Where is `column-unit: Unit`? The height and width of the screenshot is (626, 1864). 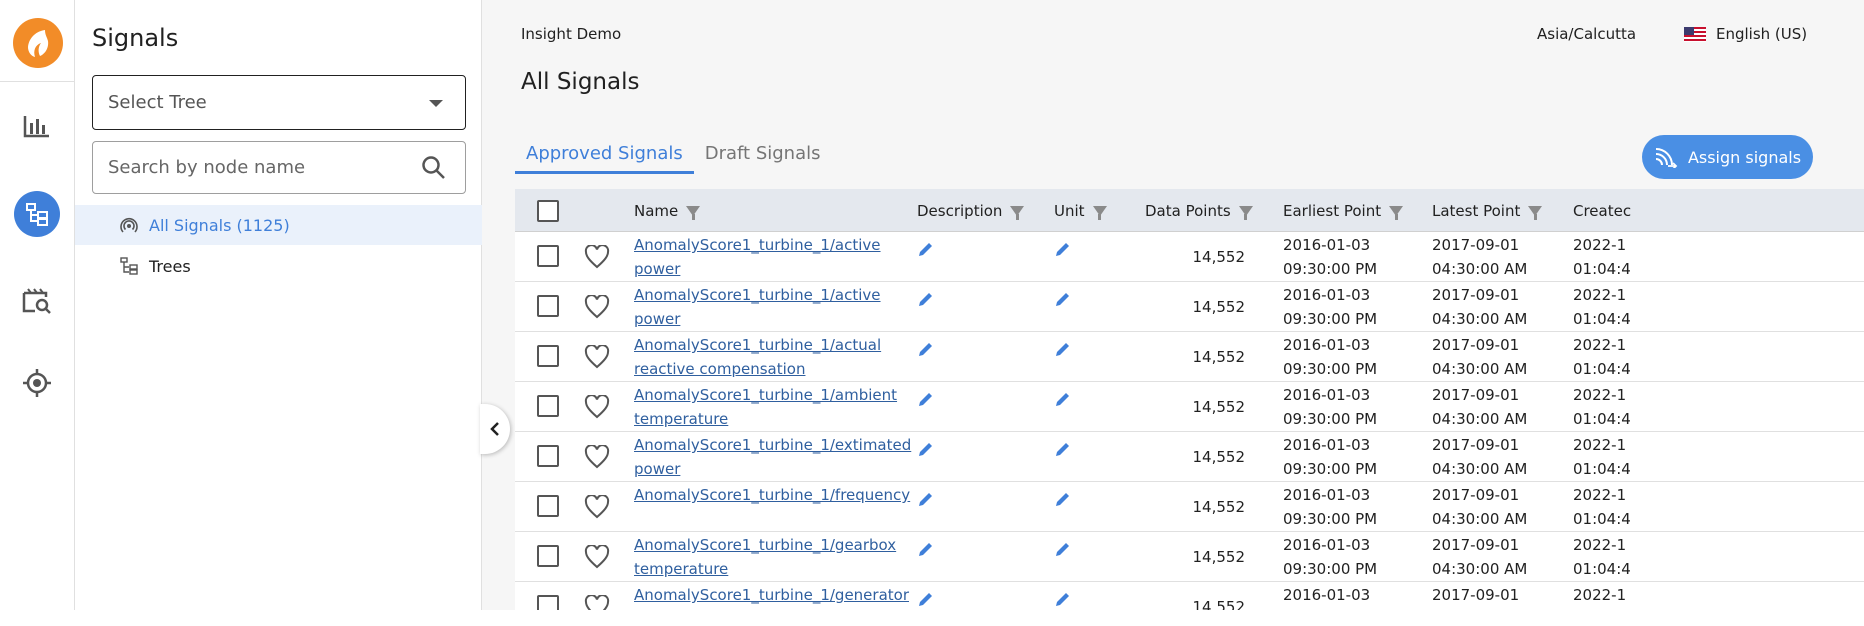
column-unit: Unit is located at coordinates (1080, 210).